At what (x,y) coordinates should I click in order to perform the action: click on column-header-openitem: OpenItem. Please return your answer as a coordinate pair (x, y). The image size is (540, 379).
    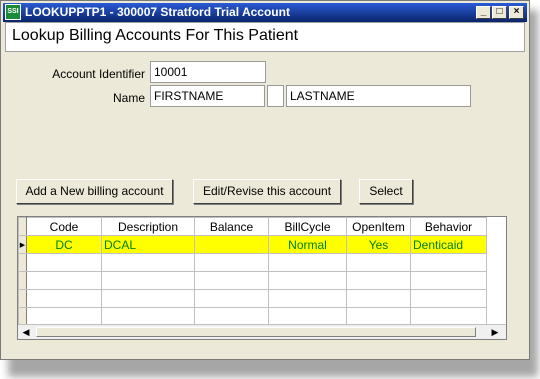
    Looking at the image, I should click on (378, 226).